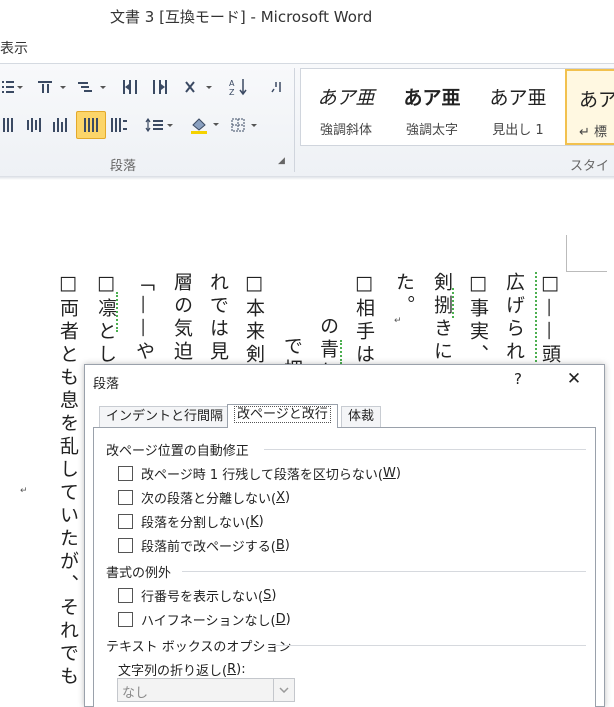  I want to click on dialog-launcher-icon: ◢, so click(281, 161).